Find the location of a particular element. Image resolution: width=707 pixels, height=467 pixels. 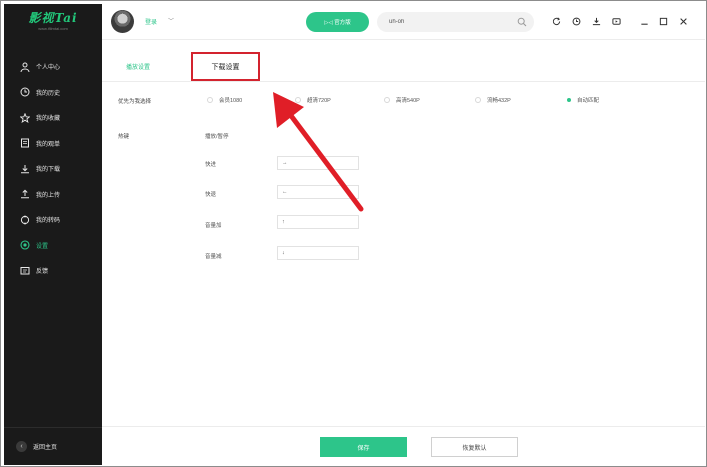

avatar is located at coordinates (122, 21).